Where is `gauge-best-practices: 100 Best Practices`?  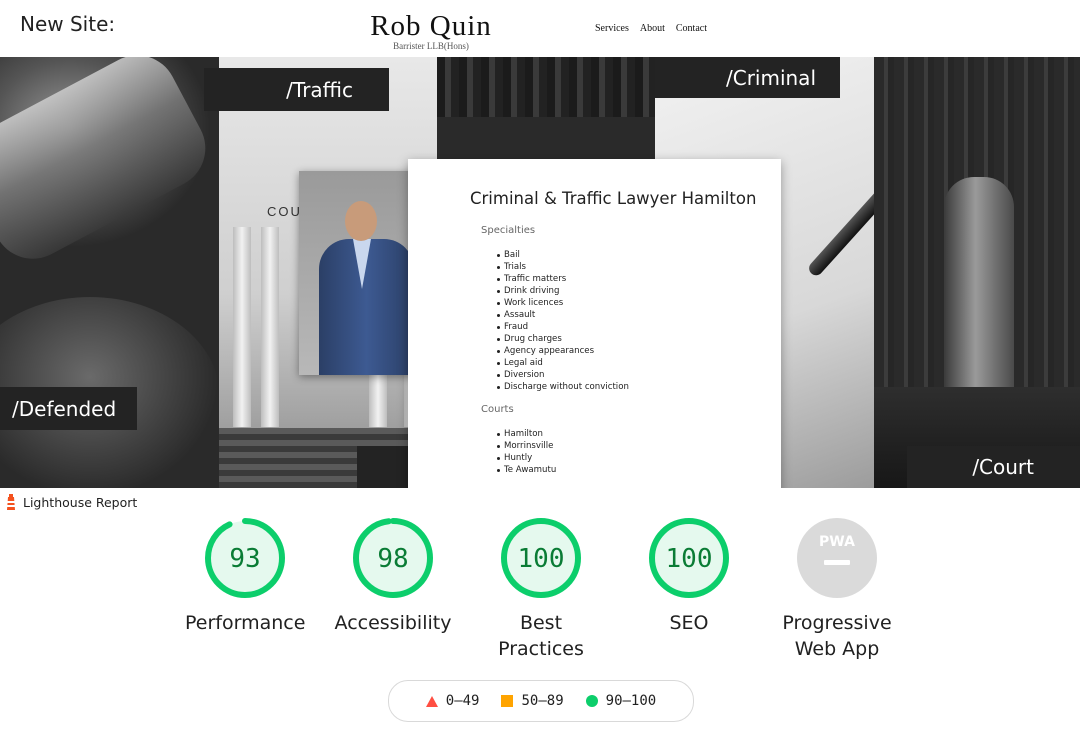 gauge-best-practices: 100 Best Practices is located at coordinates (541, 590).